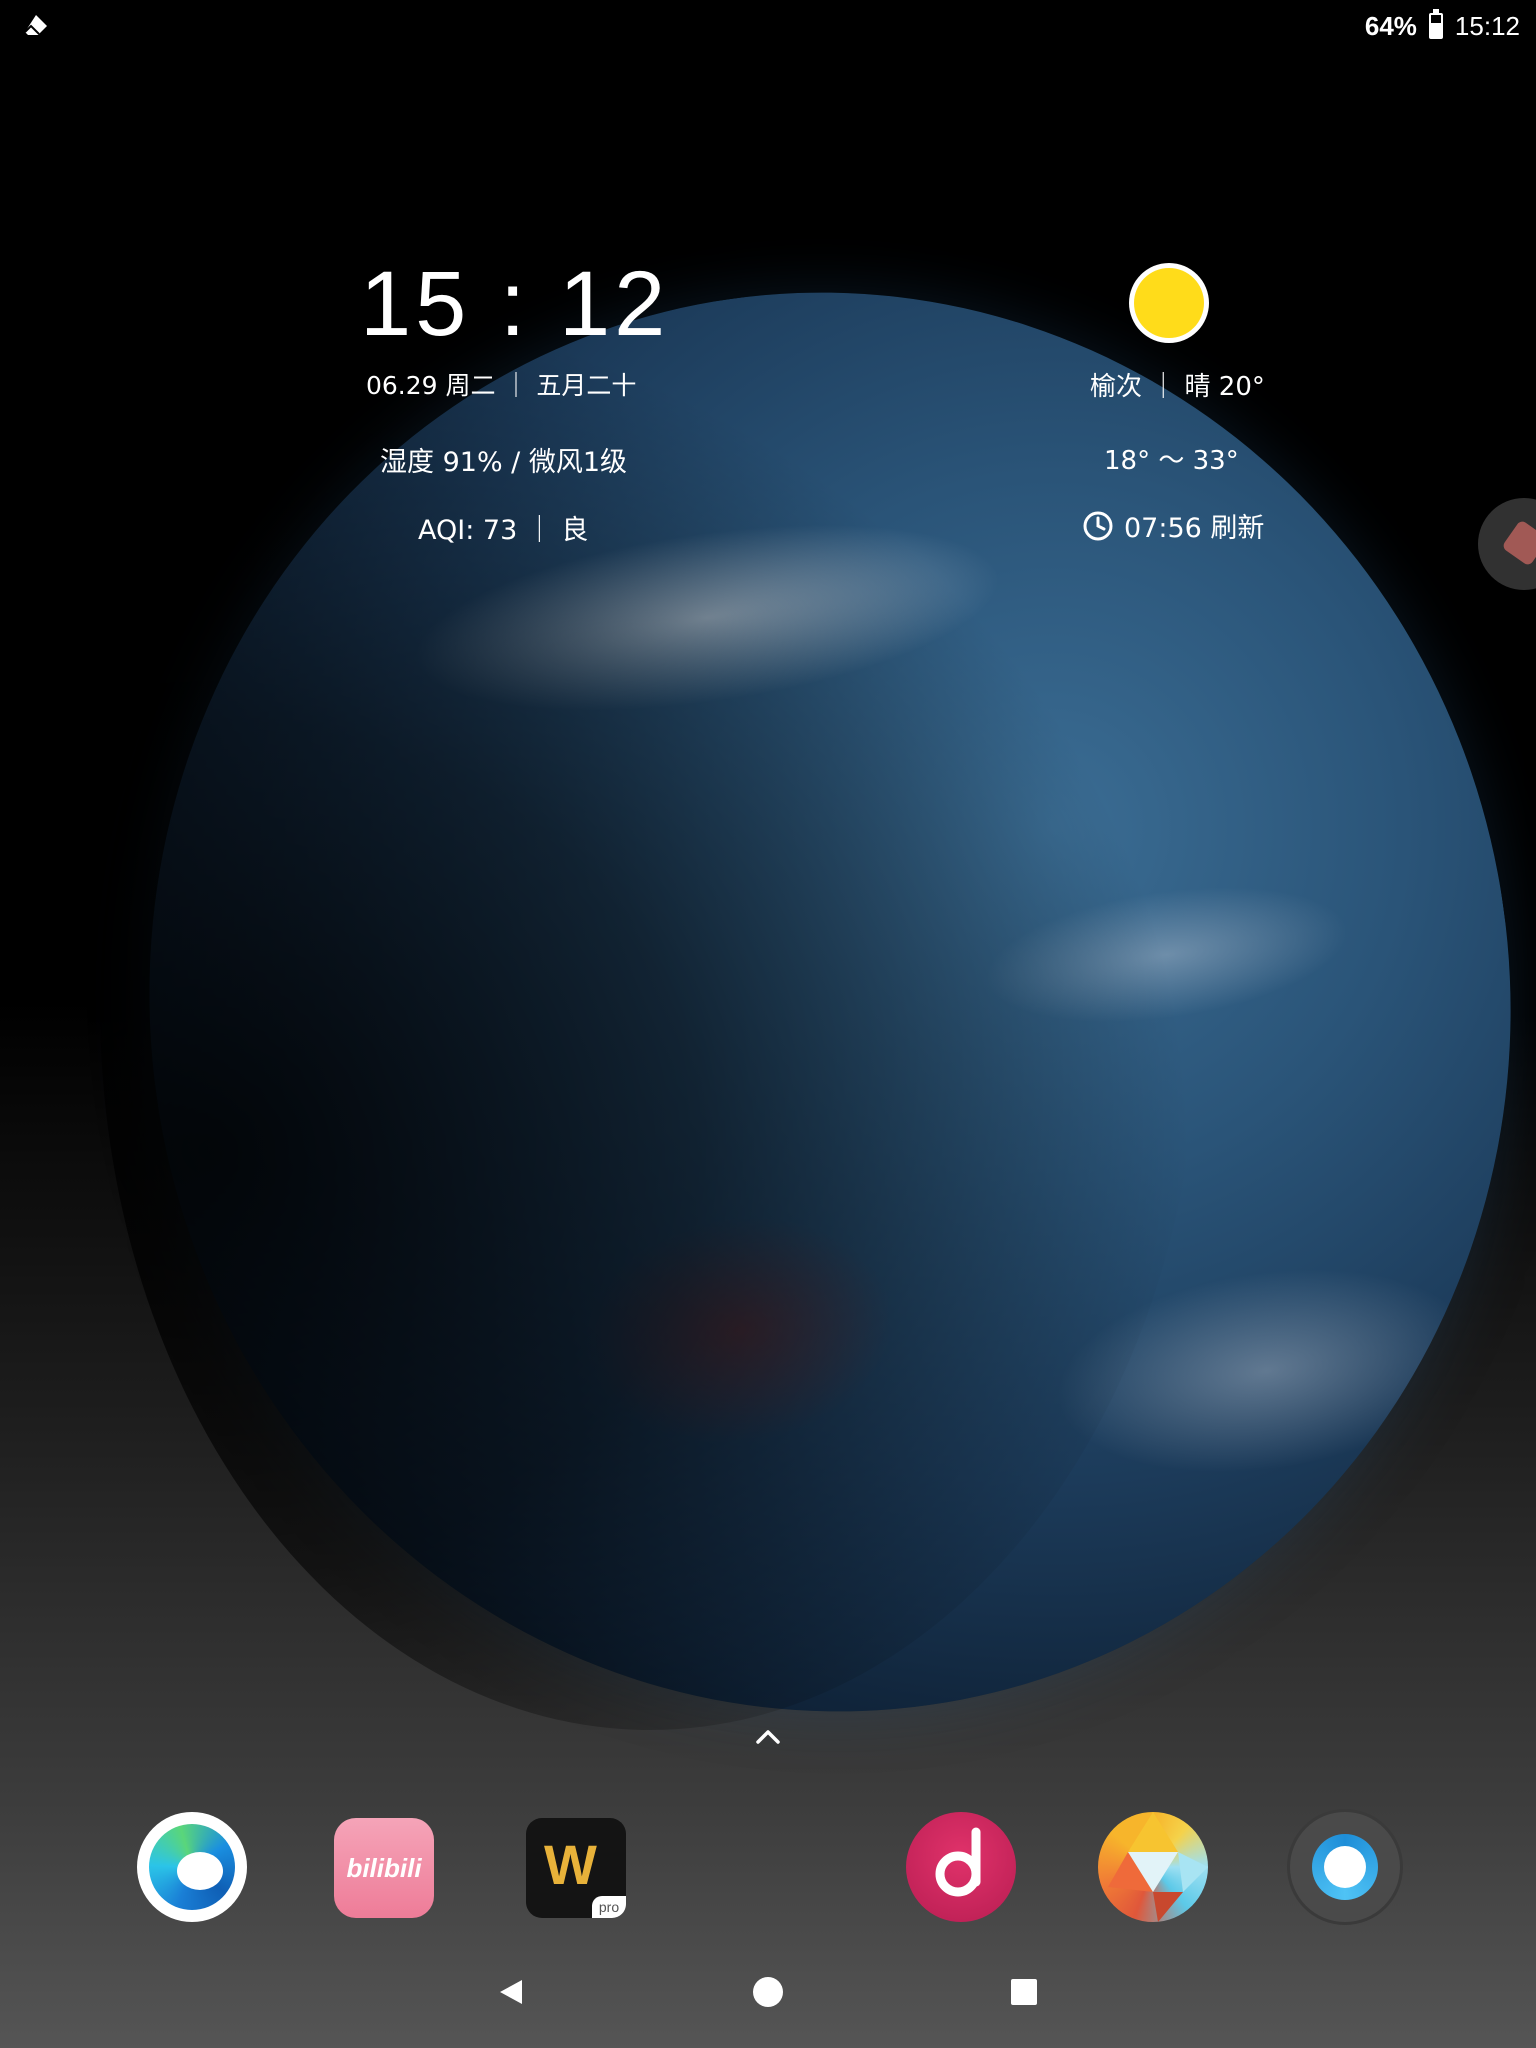  I want to click on bilibili-logo-text: bilibili, so click(384, 1867).